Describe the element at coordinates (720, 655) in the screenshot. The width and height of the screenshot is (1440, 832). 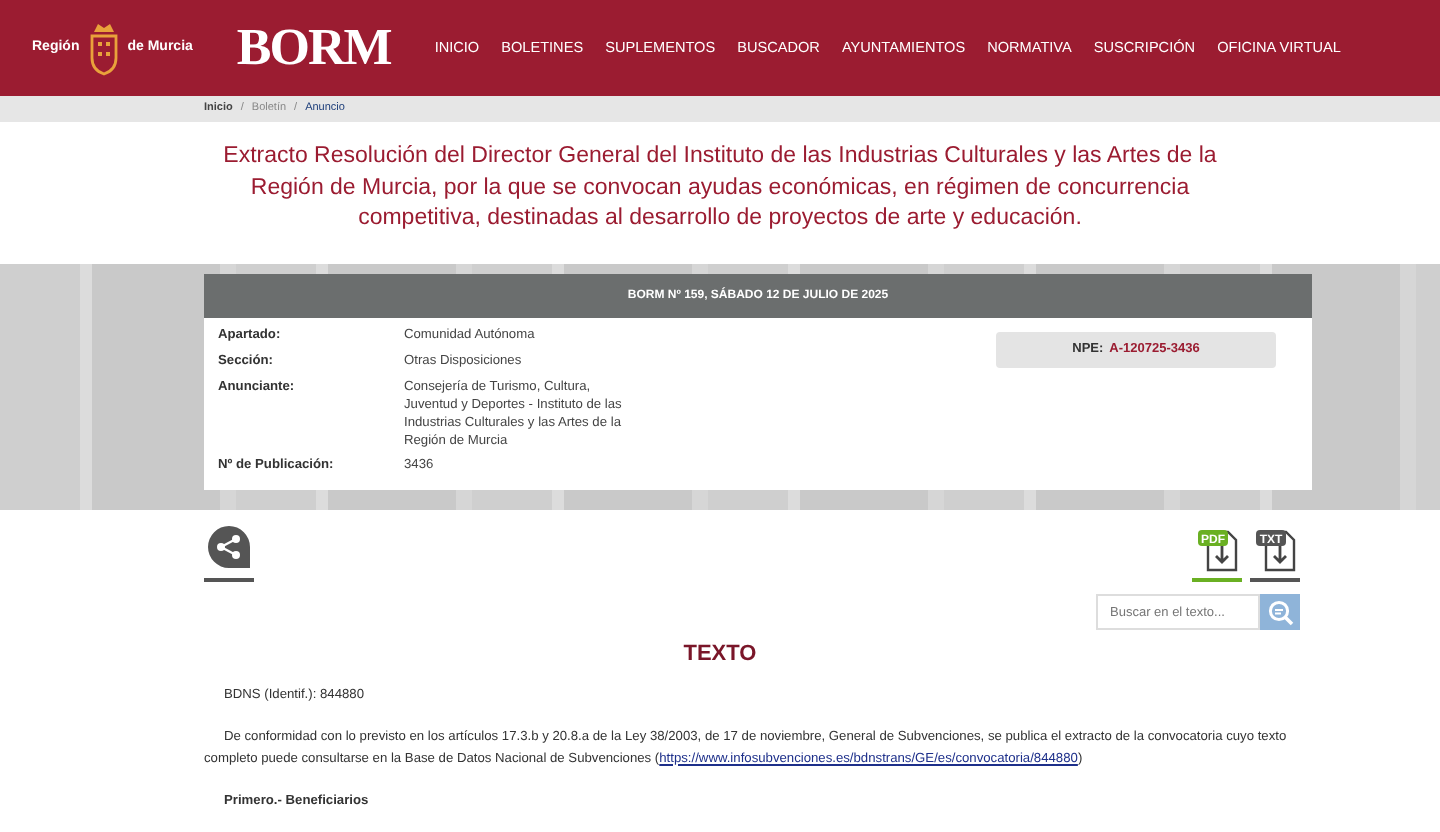
I see `text-heading: TEXTO` at that location.